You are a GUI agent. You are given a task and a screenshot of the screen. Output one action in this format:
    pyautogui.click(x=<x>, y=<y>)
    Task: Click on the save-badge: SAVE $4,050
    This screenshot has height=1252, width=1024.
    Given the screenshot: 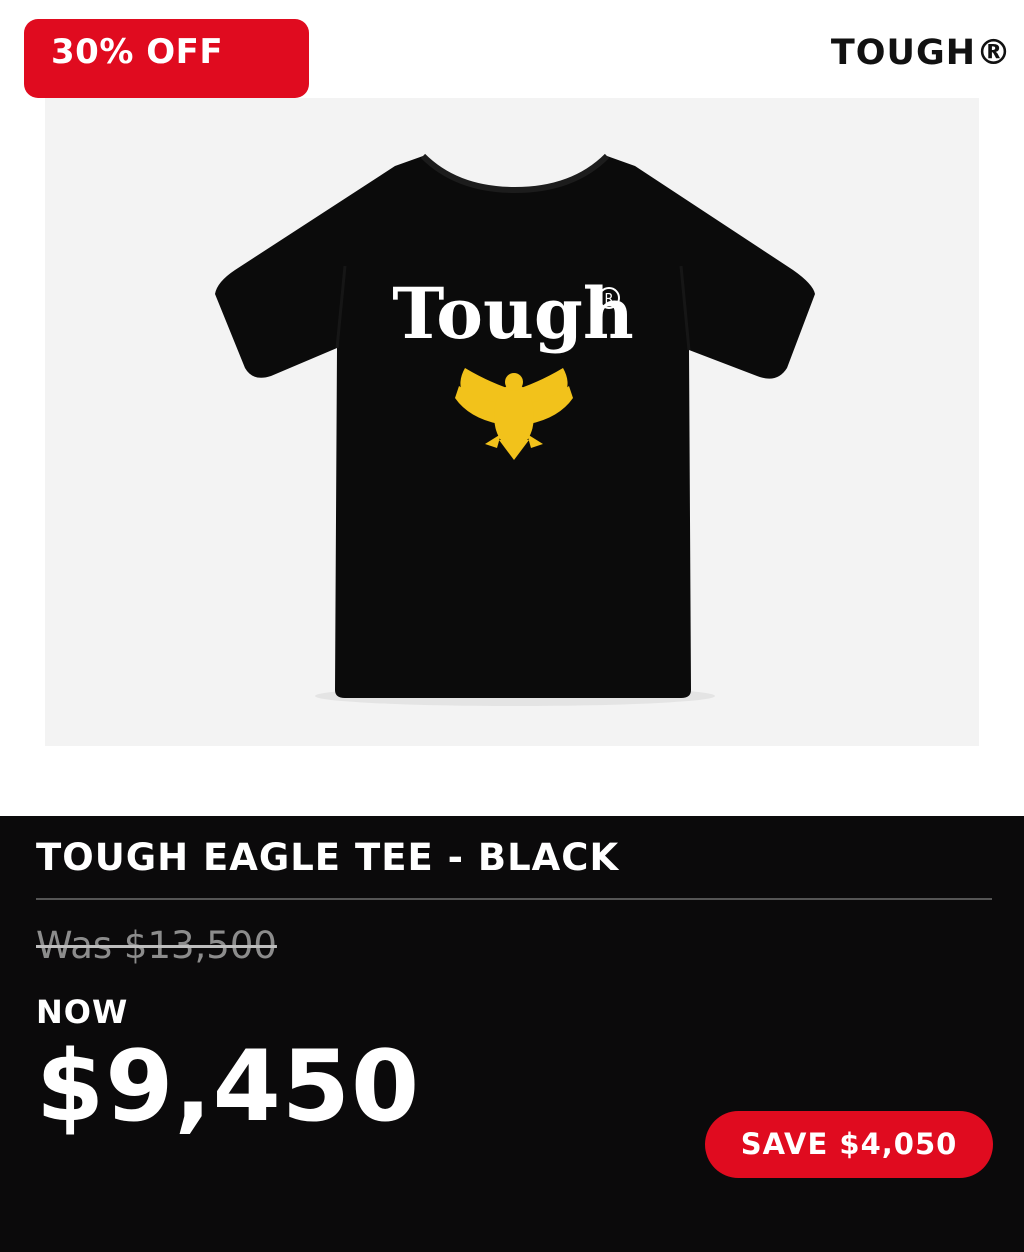 What is the action you would take?
    pyautogui.click(x=849, y=1144)
    